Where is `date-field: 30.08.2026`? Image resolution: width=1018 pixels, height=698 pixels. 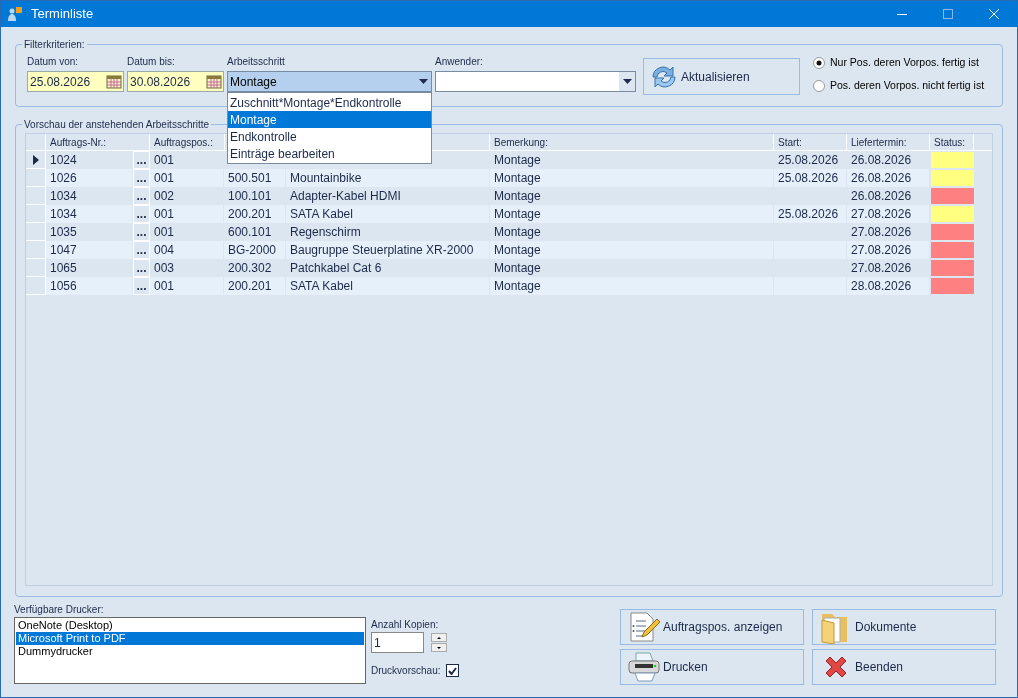 date-field: 30.08.2026 is located at coordinates (175, 81).